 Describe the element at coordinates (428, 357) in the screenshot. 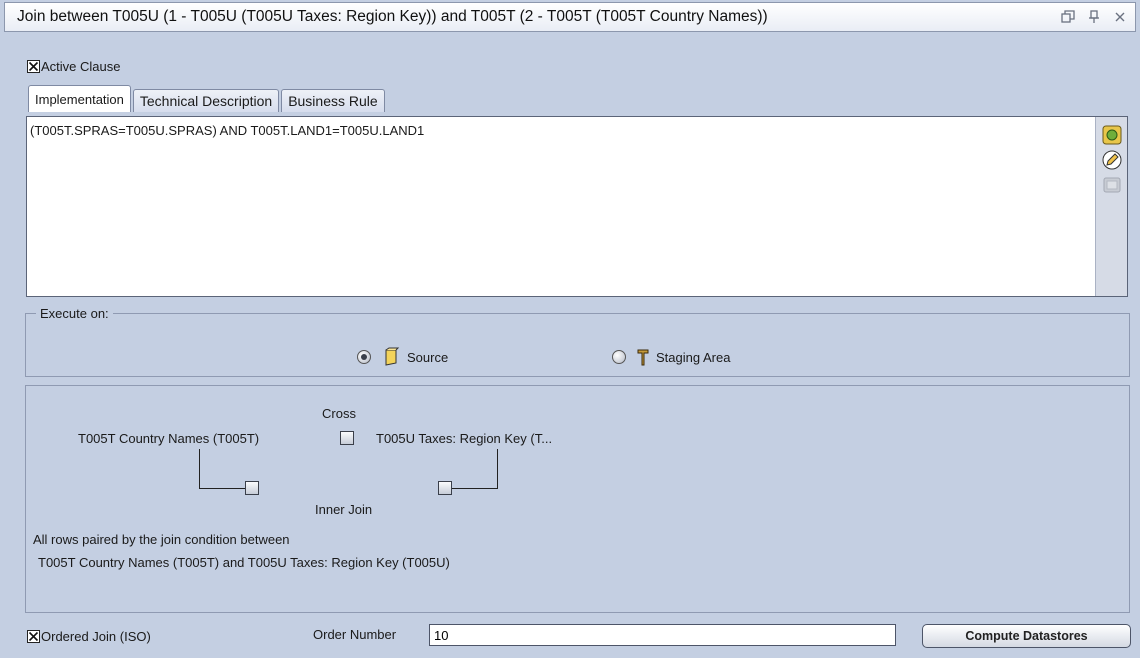

I see `source-label: Source` at that location.